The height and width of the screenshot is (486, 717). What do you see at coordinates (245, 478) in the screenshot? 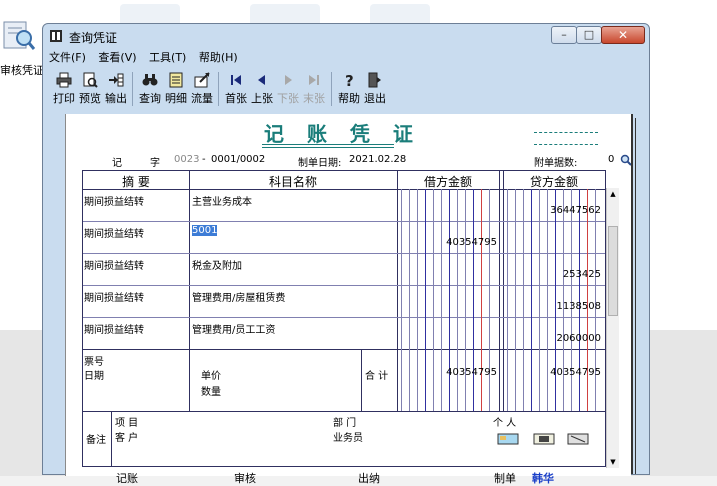
I see `footer-review: 审核` at bounding box center [245, 478].